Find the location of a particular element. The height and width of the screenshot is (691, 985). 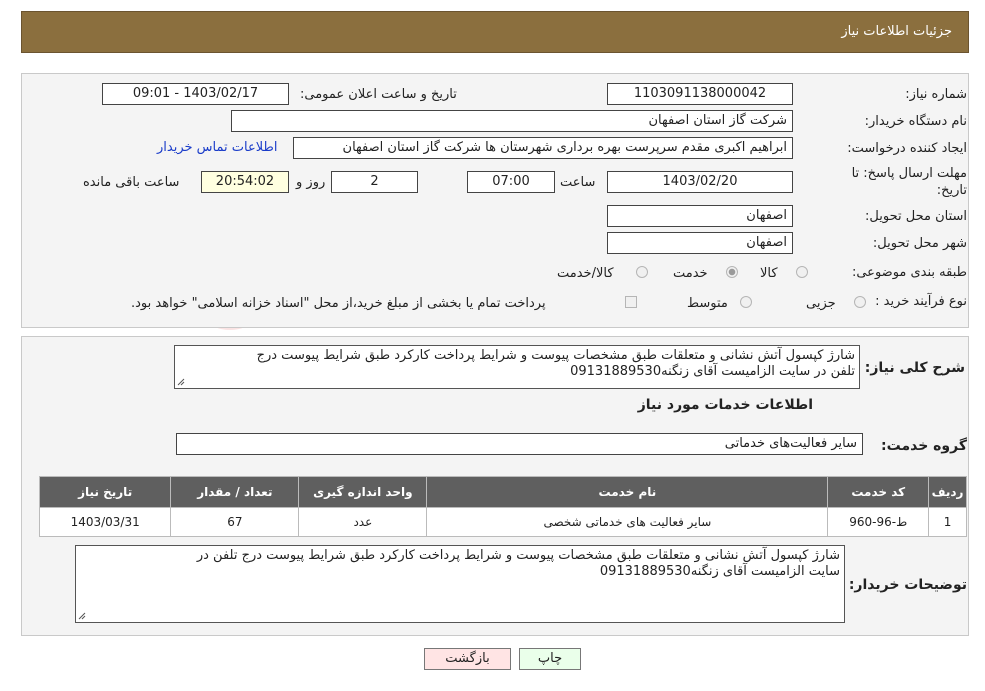

purchase-option-minor: جزیی is located at coordinates (821, 303).